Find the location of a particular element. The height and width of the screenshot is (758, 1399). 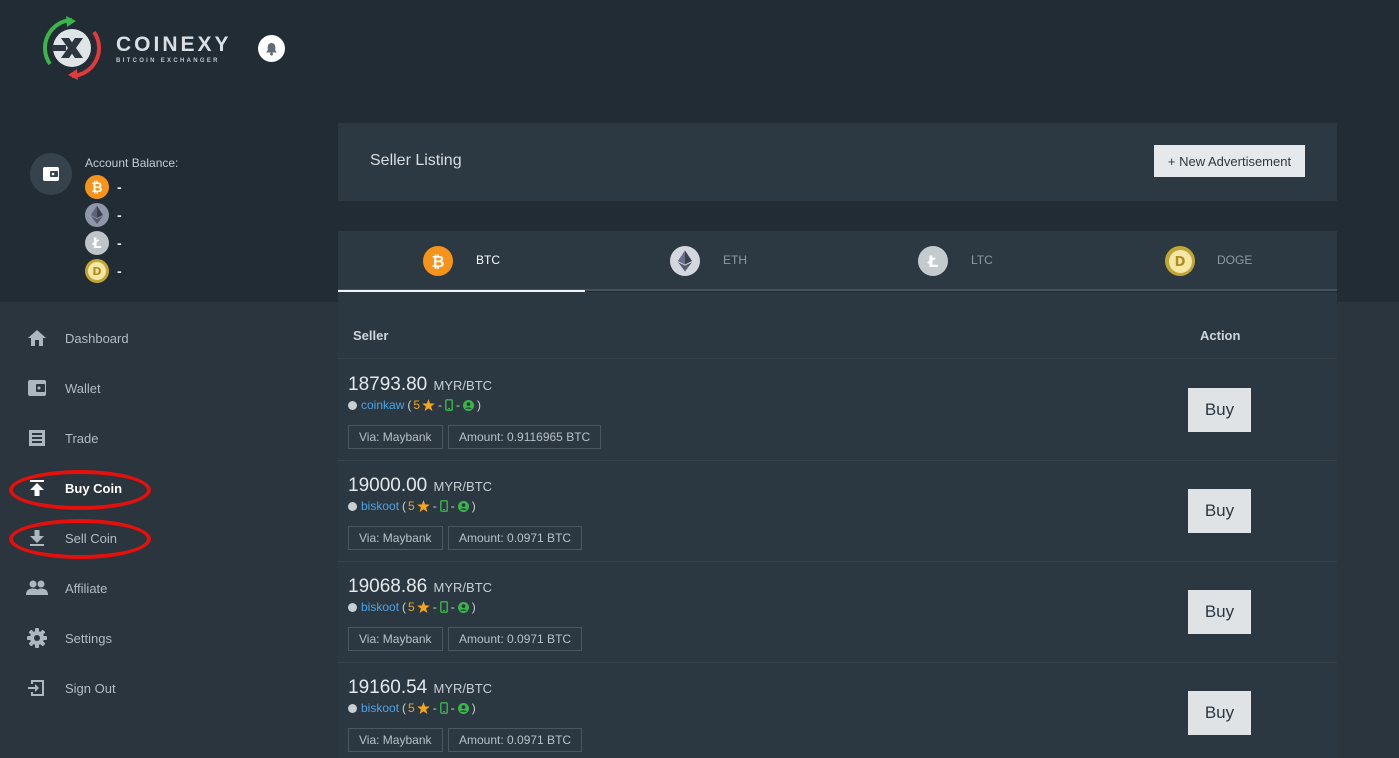

ethereum-icon is located at coordinates (97, 215).